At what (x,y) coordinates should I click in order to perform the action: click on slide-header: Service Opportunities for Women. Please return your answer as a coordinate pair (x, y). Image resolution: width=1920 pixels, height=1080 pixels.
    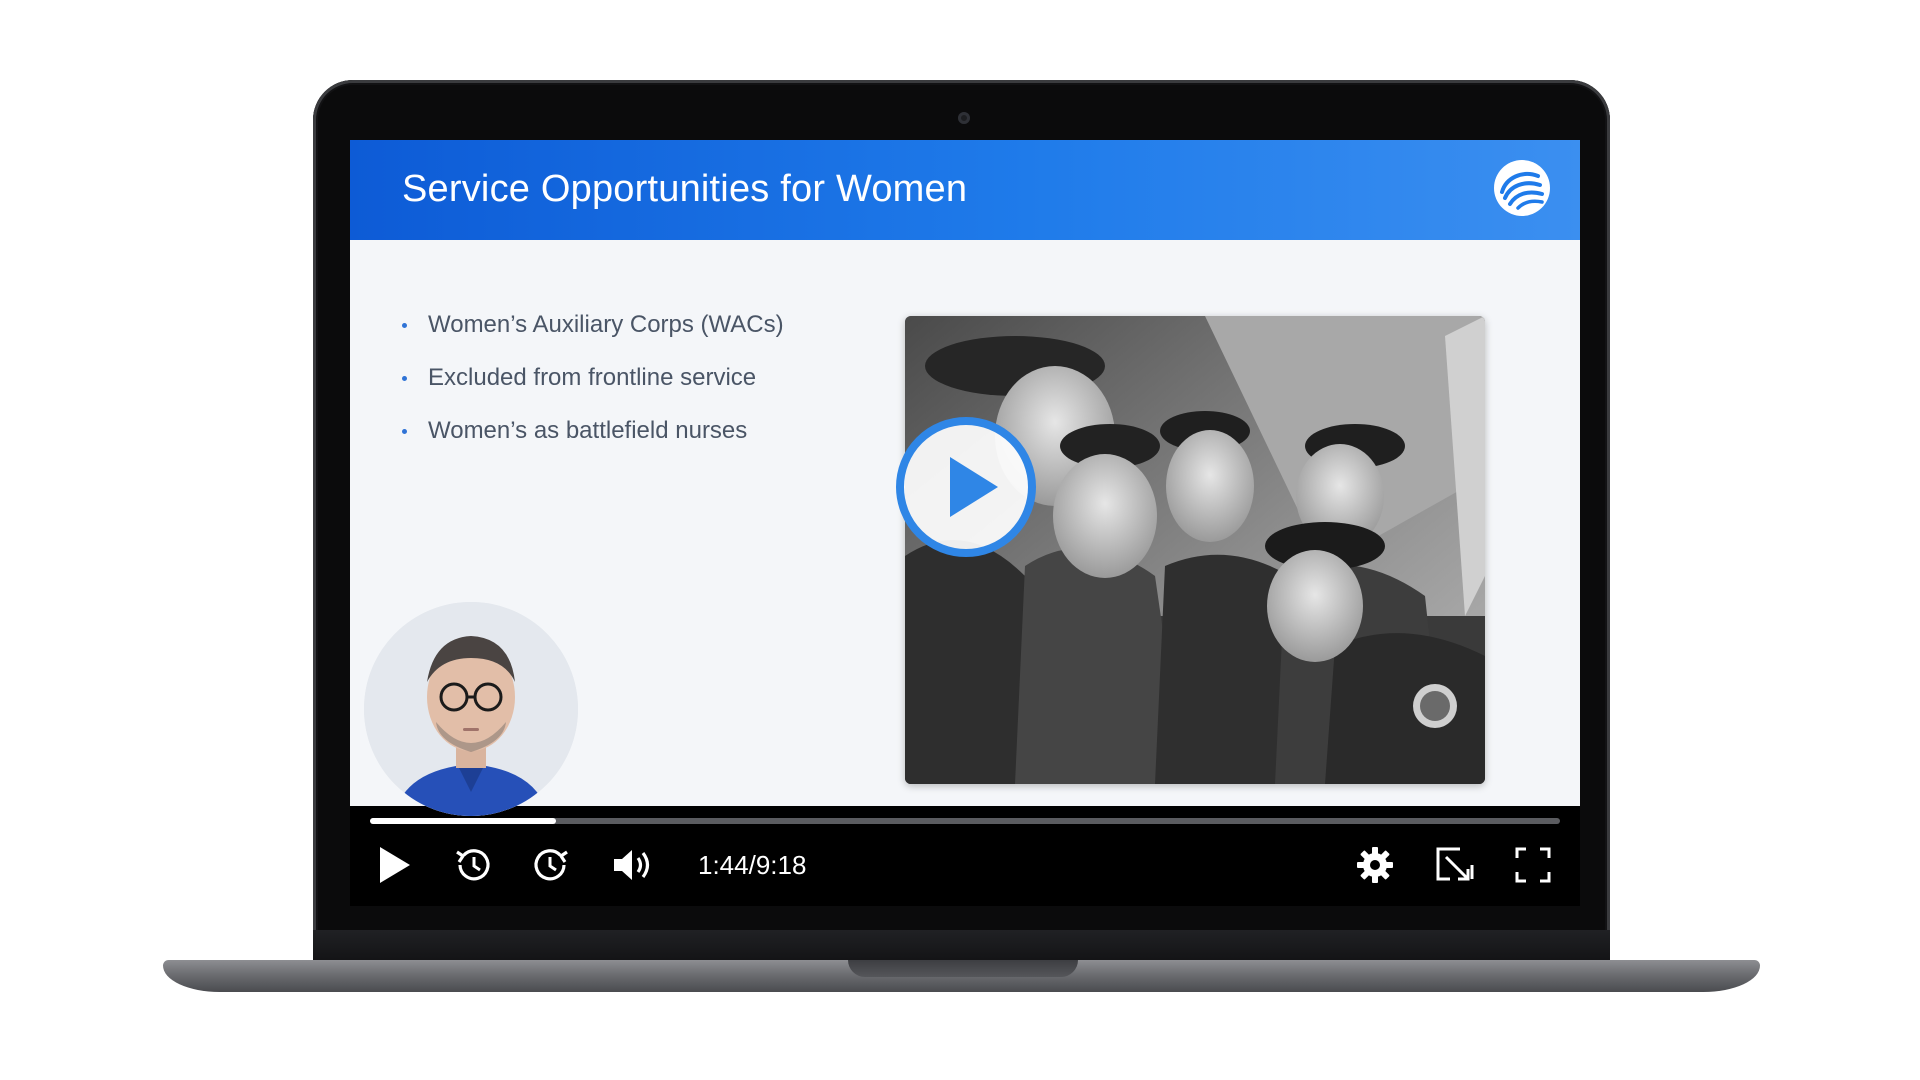
    Looking at the image, I should click on (965, 190).